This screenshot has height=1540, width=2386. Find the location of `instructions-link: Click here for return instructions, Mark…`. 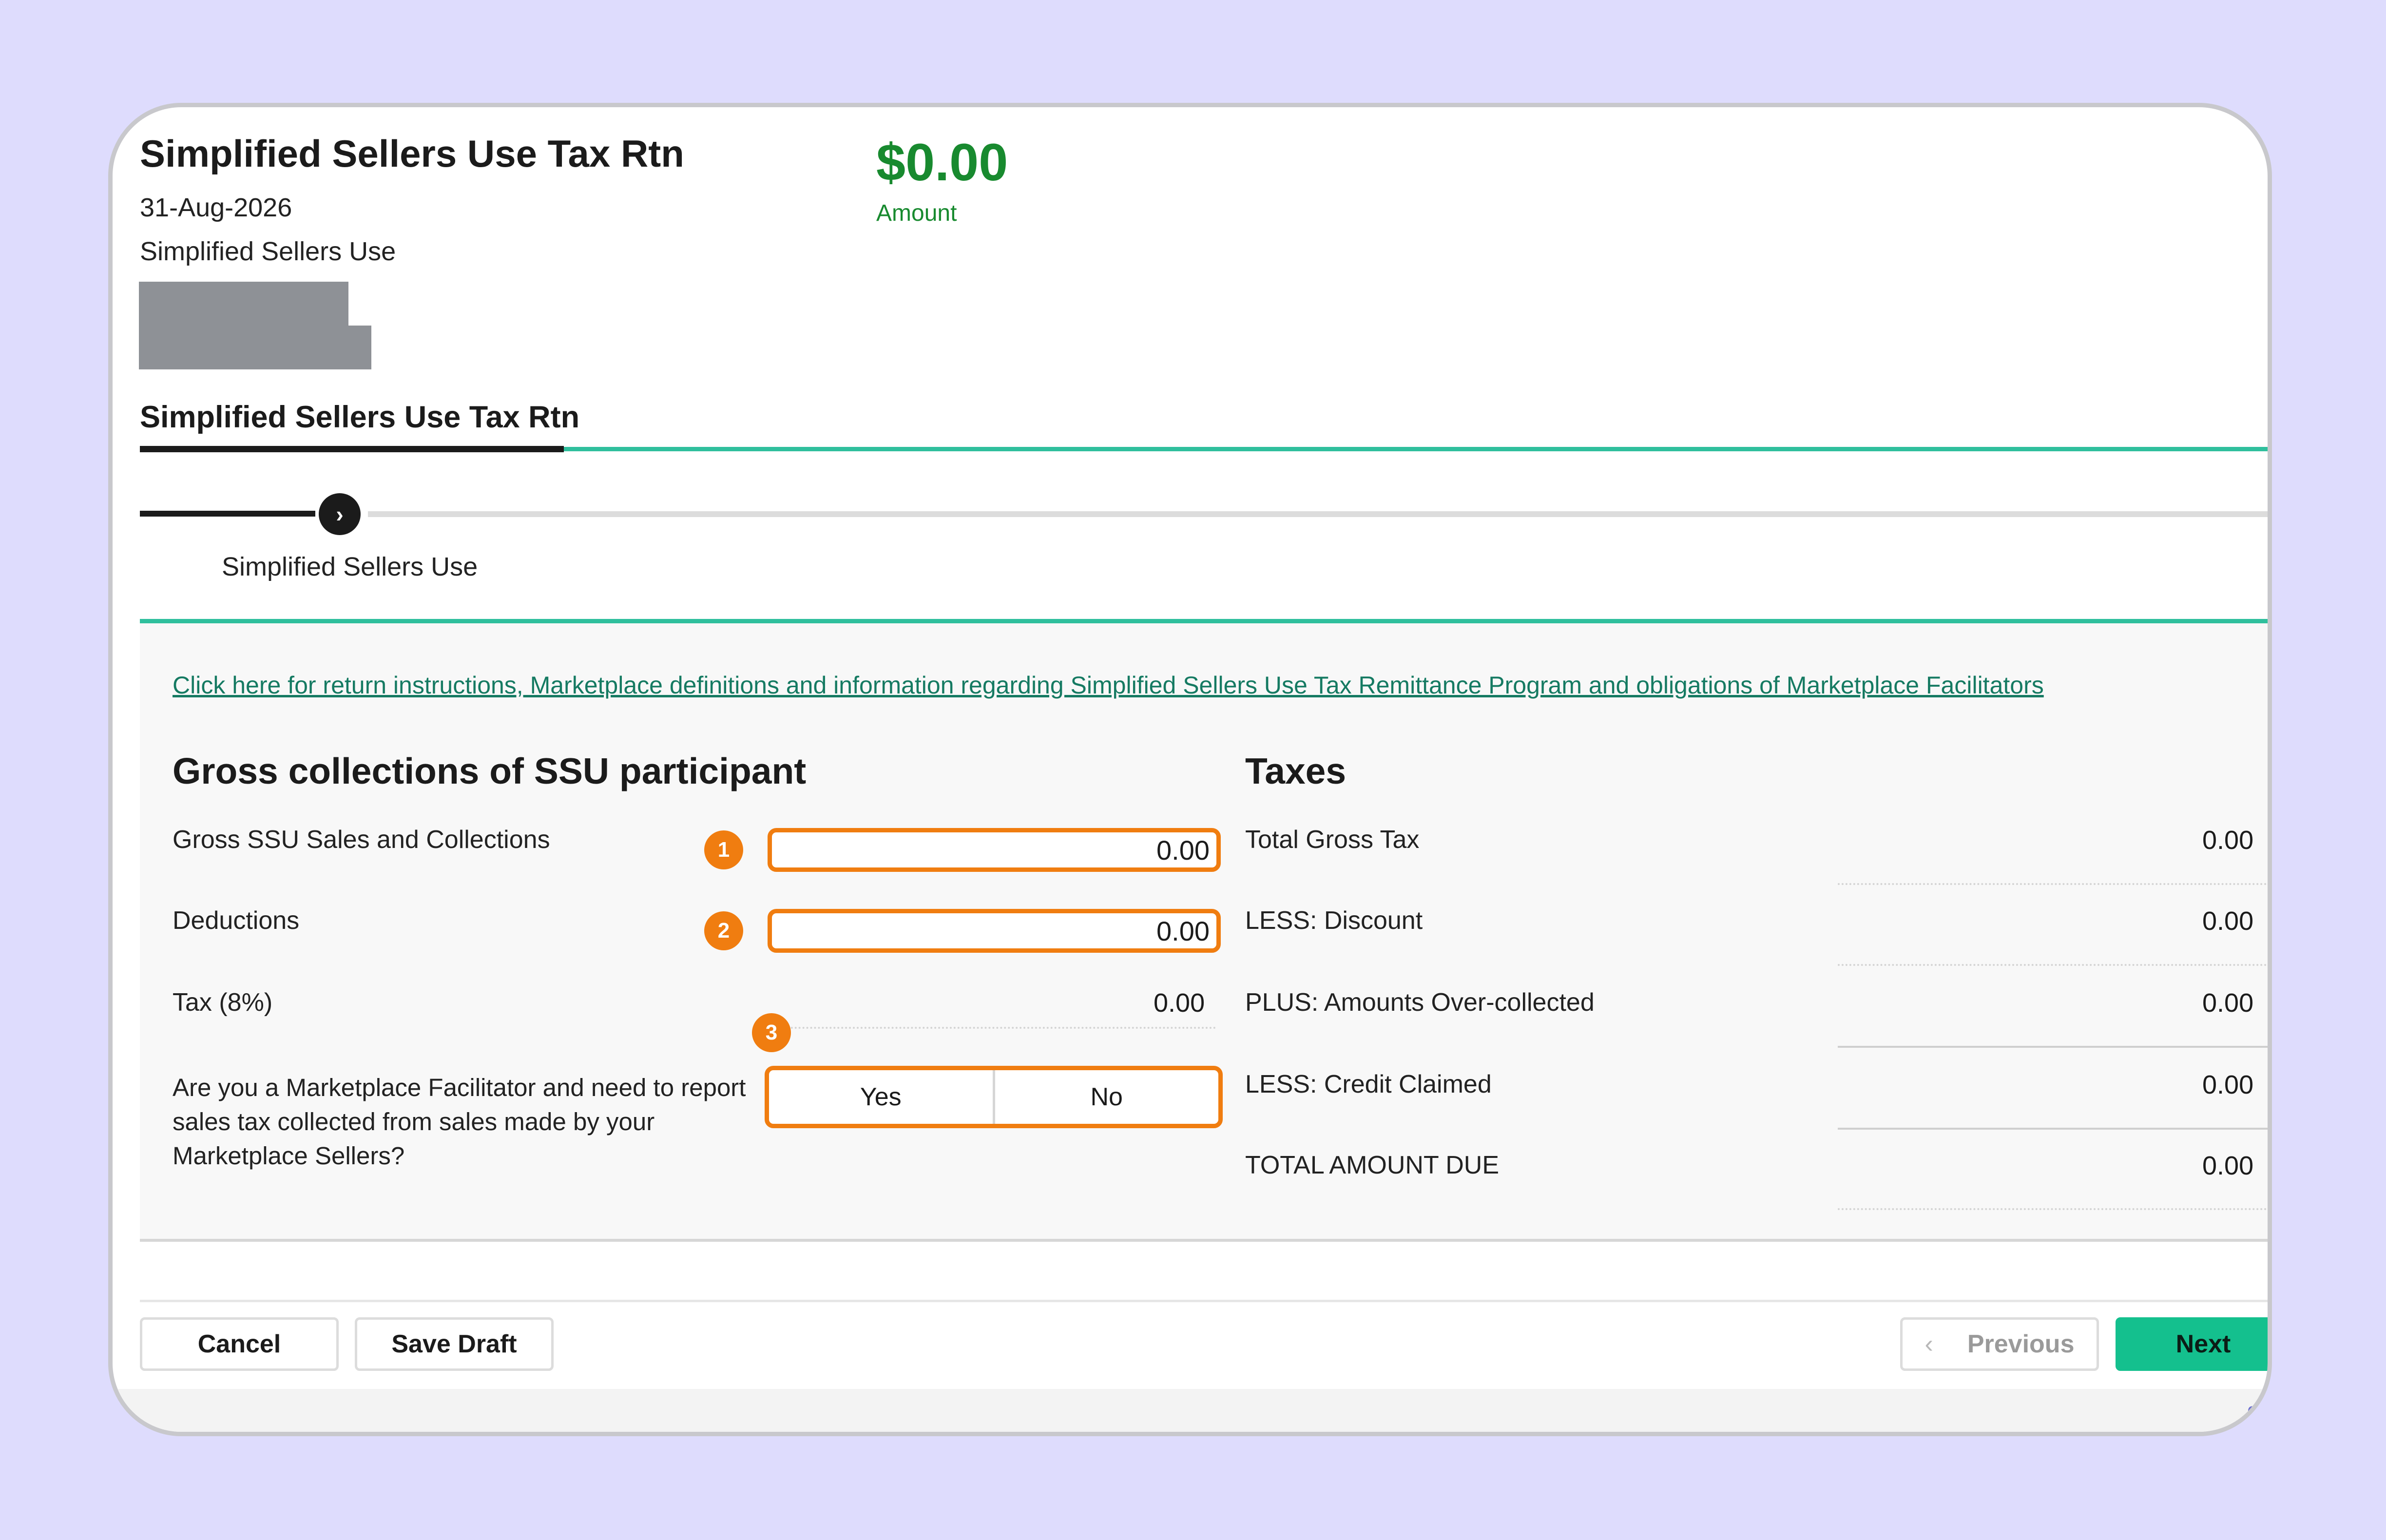

instructions-link: Click here for return instructions, Mark… is located at coordinates (1108, 685).